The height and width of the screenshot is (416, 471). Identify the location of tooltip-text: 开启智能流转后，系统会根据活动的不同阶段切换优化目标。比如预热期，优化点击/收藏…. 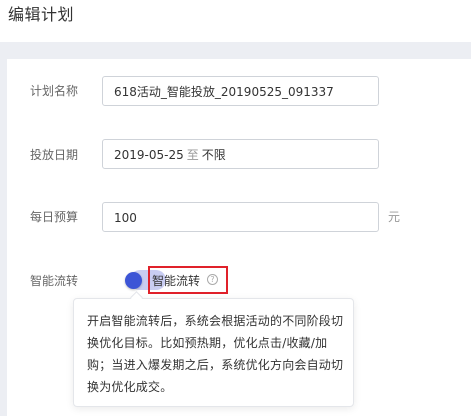
(215, 354).